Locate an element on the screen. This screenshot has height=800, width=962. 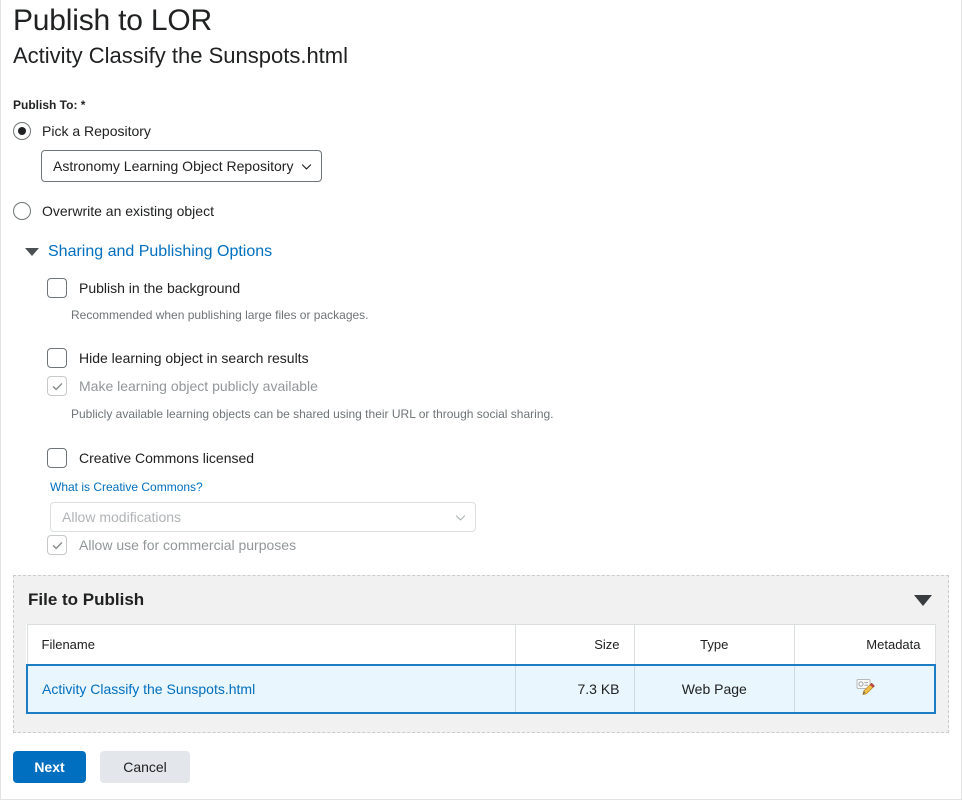
radio-pick-a-repository-label: Pick a Repository is located at coordinates (96, 131).